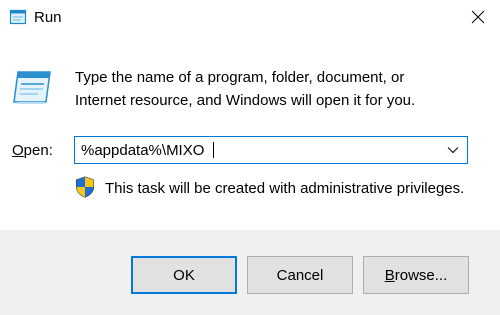 Image resolution: width=500 pixels, height=315 pixels. I want to click on open-input, so click(255, 150).